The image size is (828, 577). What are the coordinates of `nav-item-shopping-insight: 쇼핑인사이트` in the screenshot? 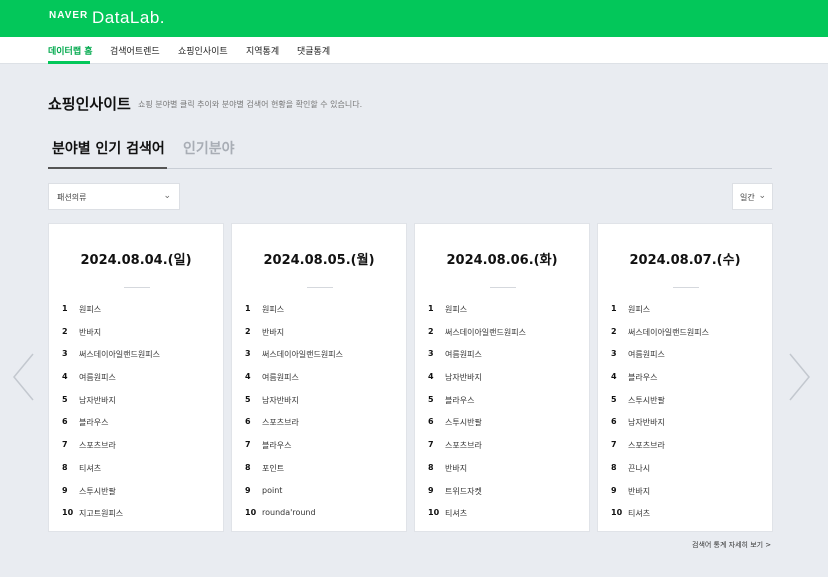 It's located at (203, 50).